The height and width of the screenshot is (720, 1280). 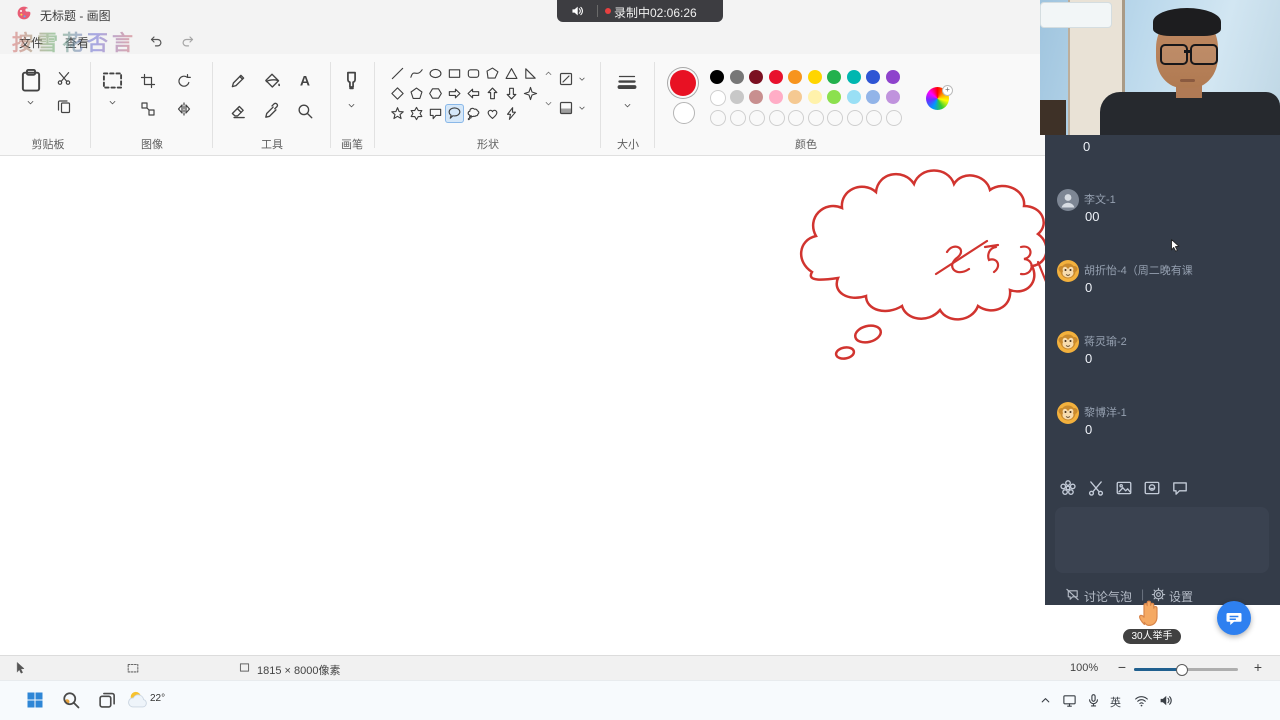 What do you see at coordinates (473, 93) in the screenshot?
I see `shape-arrow-left` at bounding box center [473, 93].